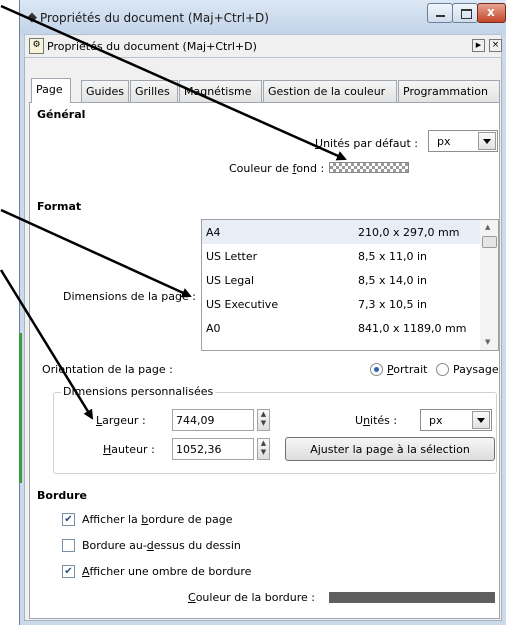  Describe the element at coordinates (96, 253) in the screenshot. I see `arrow-to-page-size-list` at that location.